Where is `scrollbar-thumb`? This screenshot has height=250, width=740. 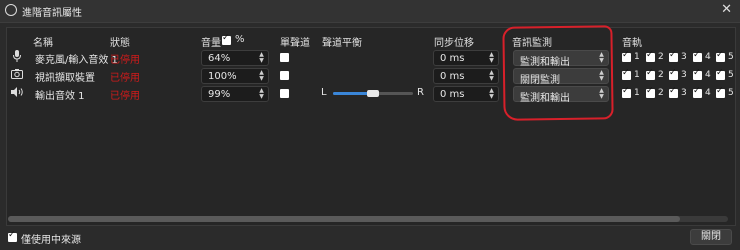
scrollbar-thumb is located at coordinates (344, 219).